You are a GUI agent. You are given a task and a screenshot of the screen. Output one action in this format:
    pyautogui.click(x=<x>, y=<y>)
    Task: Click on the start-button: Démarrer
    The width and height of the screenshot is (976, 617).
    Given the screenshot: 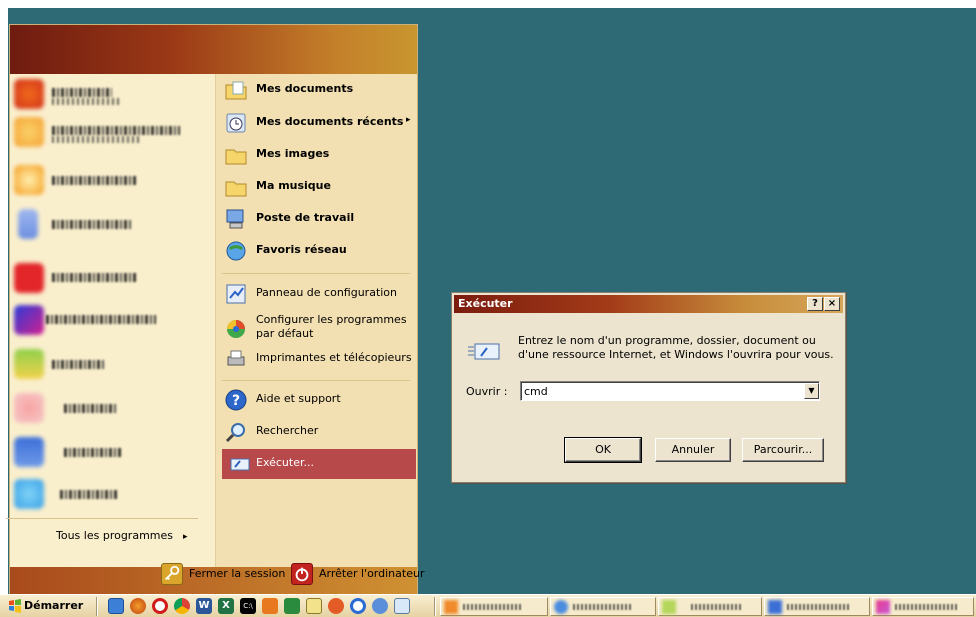 What is the action you would take?
    pyautogui.click(x=48, y=606)
    